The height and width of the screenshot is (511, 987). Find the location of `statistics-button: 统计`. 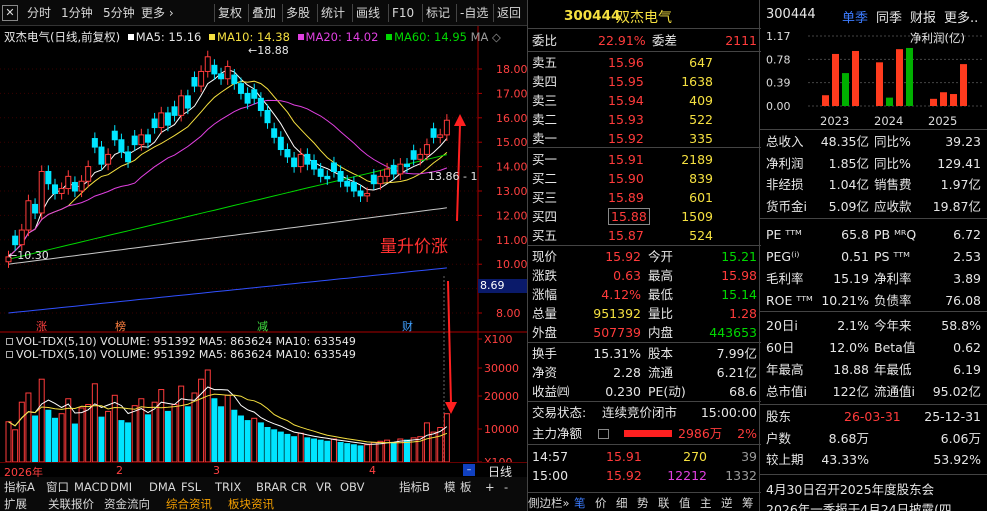

statistics-button: 统计 is located at coordinates (332, 13).